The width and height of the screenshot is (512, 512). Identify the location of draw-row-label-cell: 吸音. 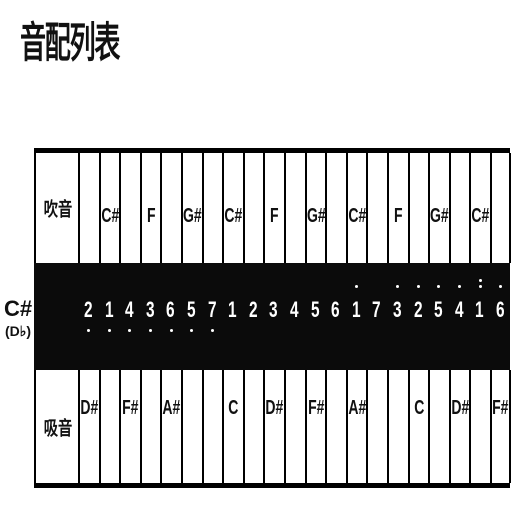
(57, 426).